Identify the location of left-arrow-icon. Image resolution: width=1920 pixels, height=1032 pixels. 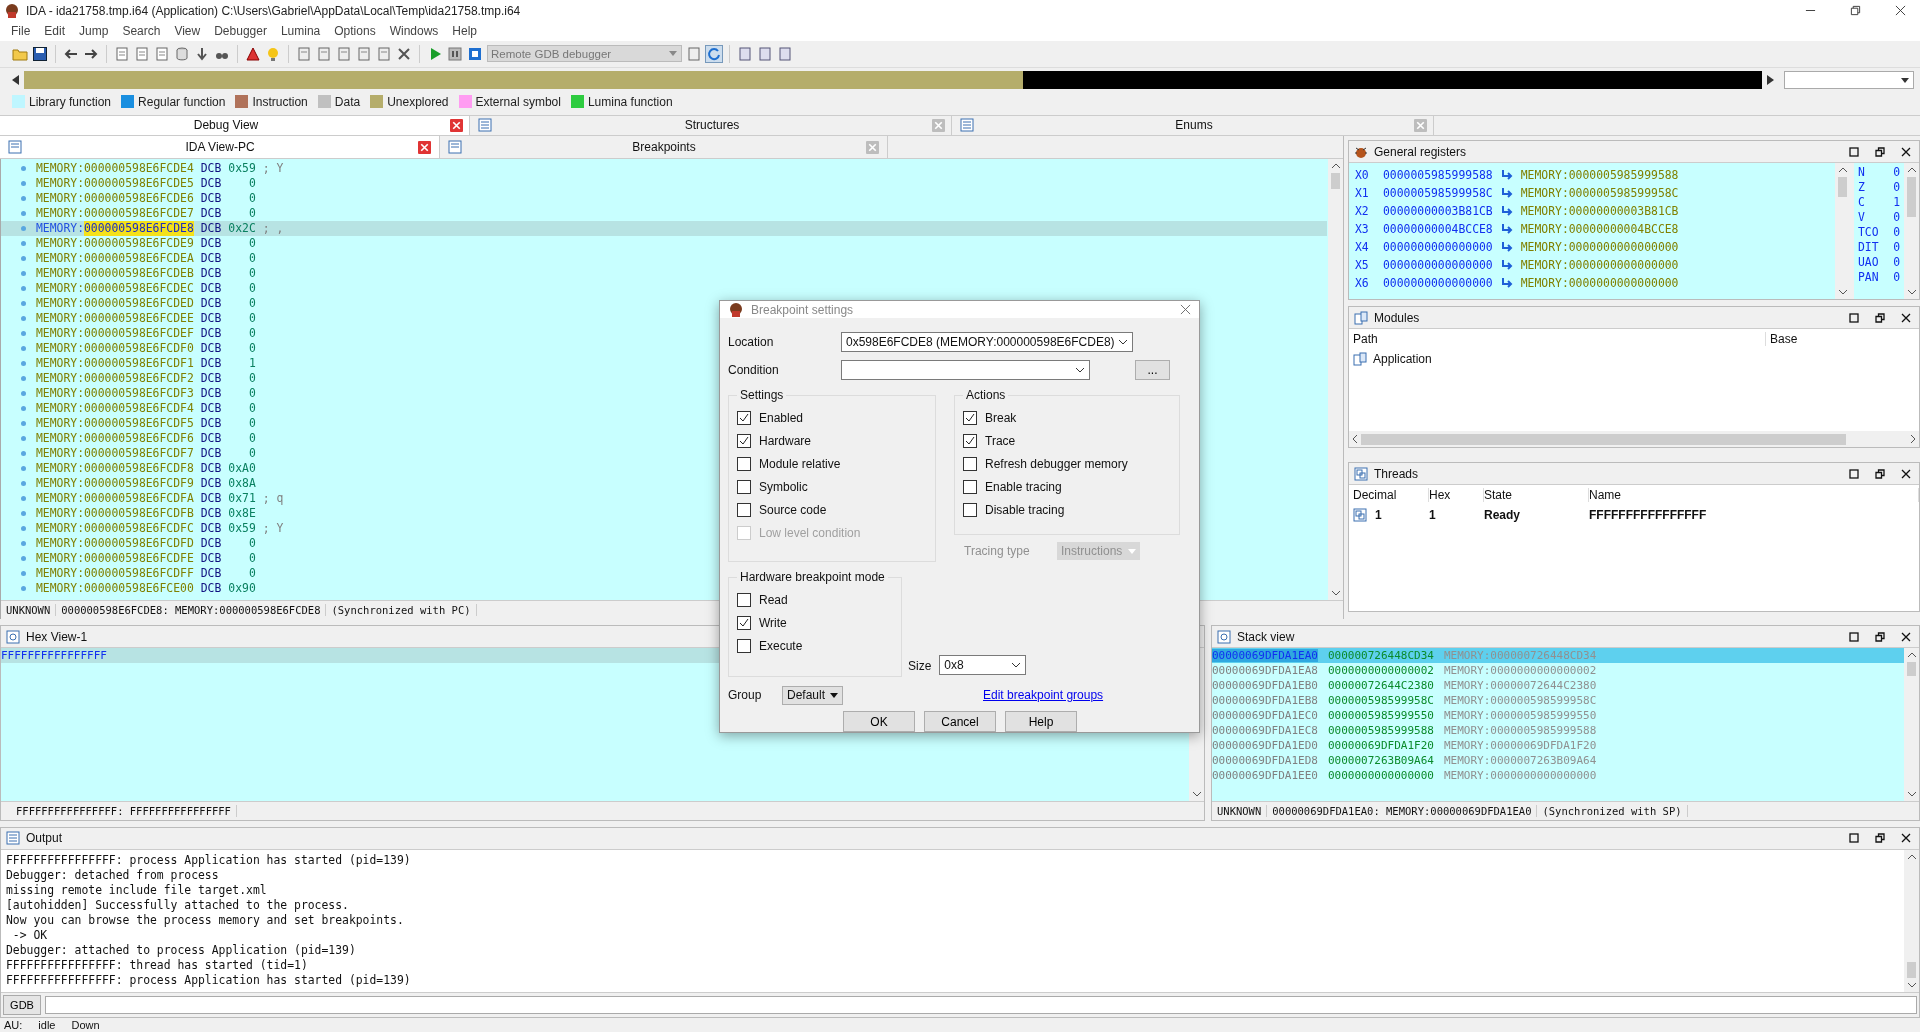
(16, 80).